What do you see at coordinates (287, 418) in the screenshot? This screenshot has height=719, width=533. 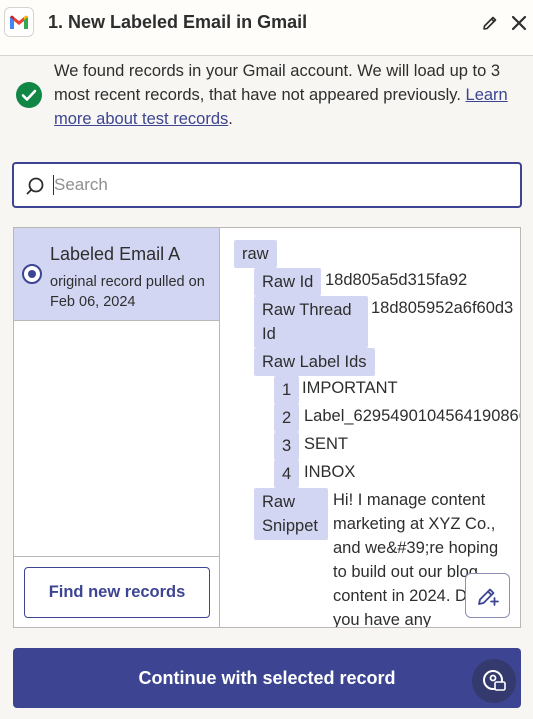 I see `list-index: 2` at bounding box center [287, 418].